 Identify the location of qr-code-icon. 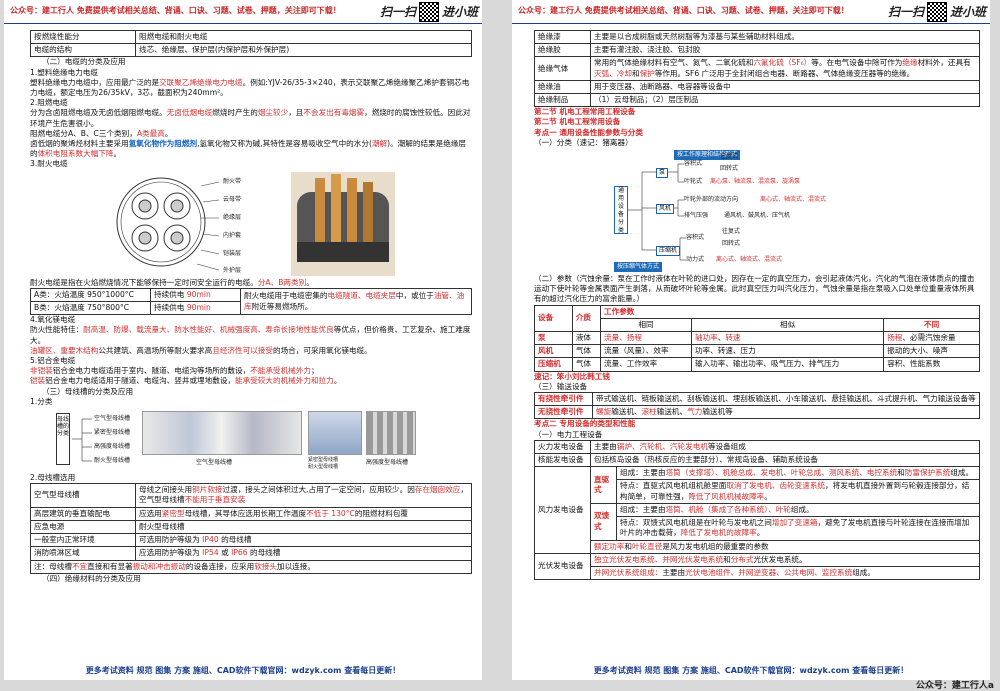
(936, 12).